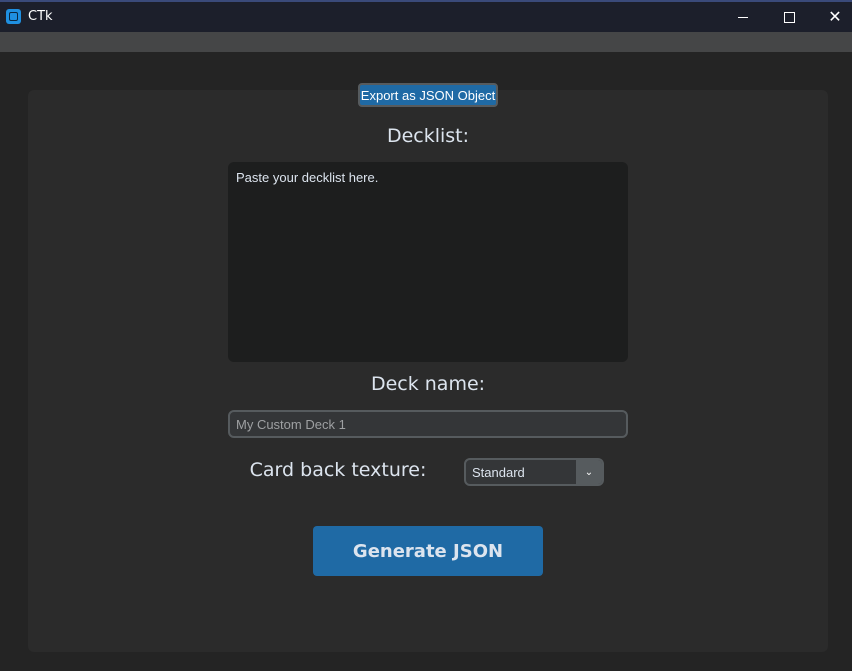 The width and height of the screenshot is (852, 671). What do you see at coordinates (338, 470) in the screenshot?
I see `card-back-label: Card back texture:` at bounding box center [338, 470].